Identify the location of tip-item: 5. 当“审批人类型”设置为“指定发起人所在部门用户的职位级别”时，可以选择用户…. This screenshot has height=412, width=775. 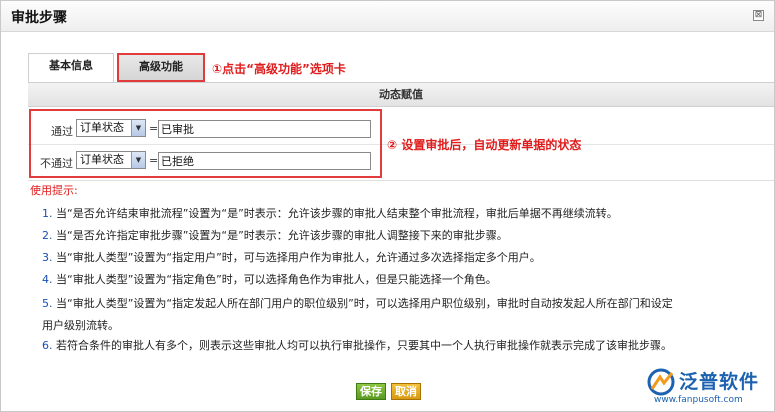
(362, 315).